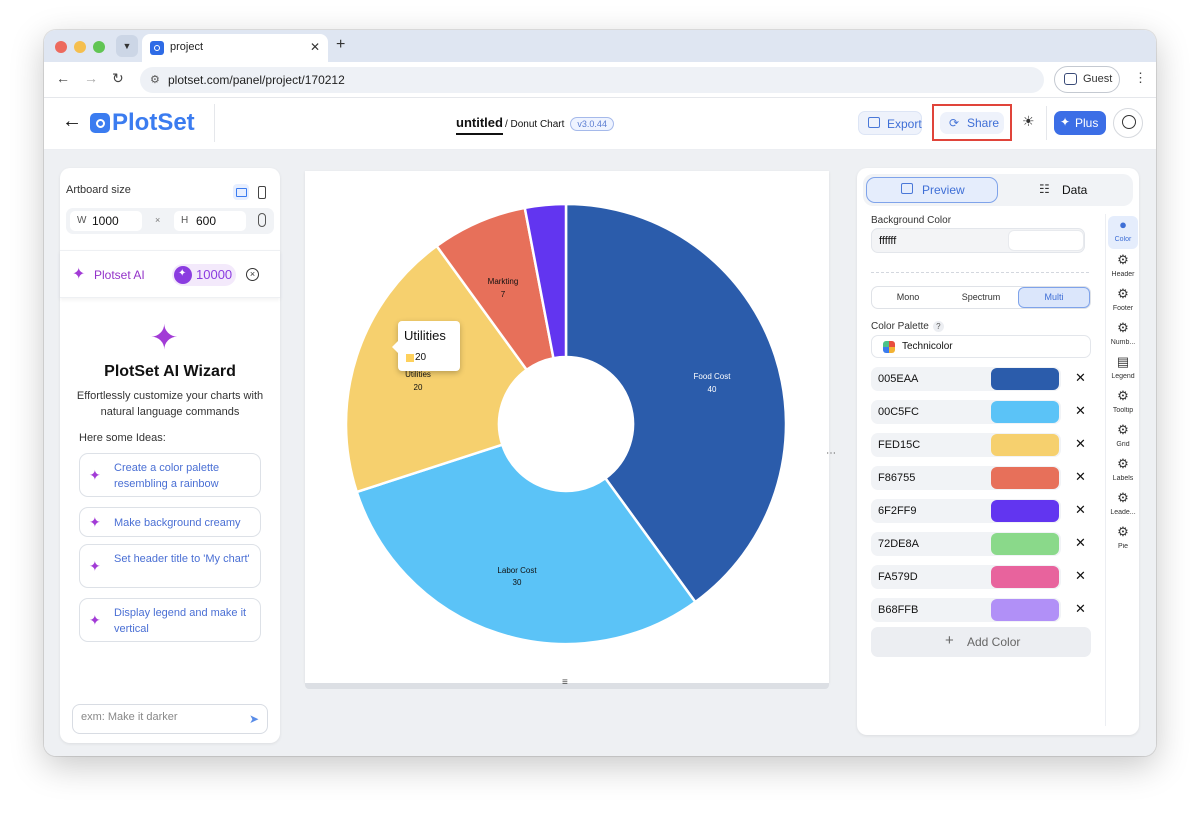 The width and height of the screenshot is (1200, 814). What do you see at coordinates (503, 294) in the screenshot?
I see `slice-value: 7` at bounding box center [503, 294].